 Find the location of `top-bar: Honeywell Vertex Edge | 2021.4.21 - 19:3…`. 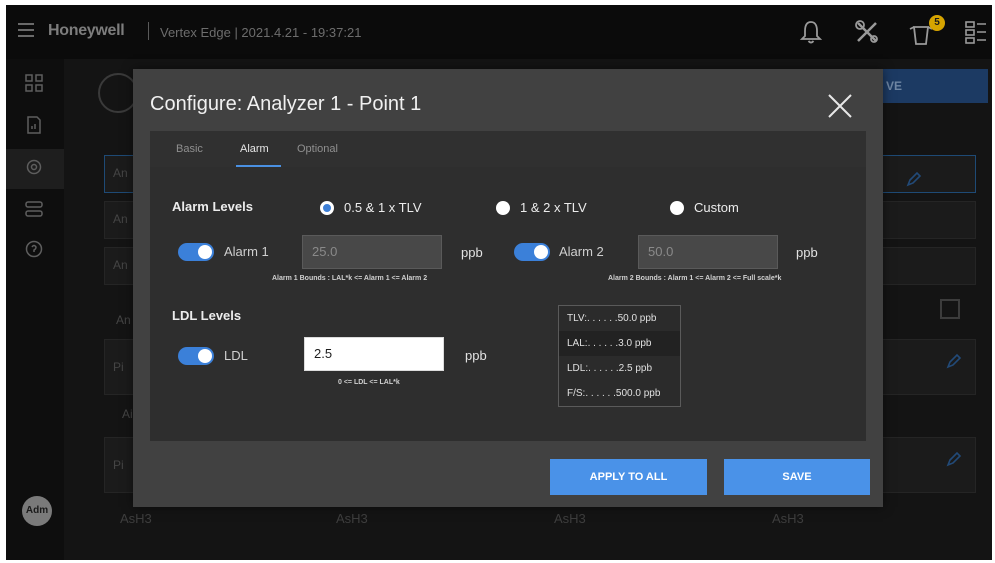

top-bar: Honeywell Vertex Edge | 2021.4.21 - 19:3… is located at coordinates (499, 32).